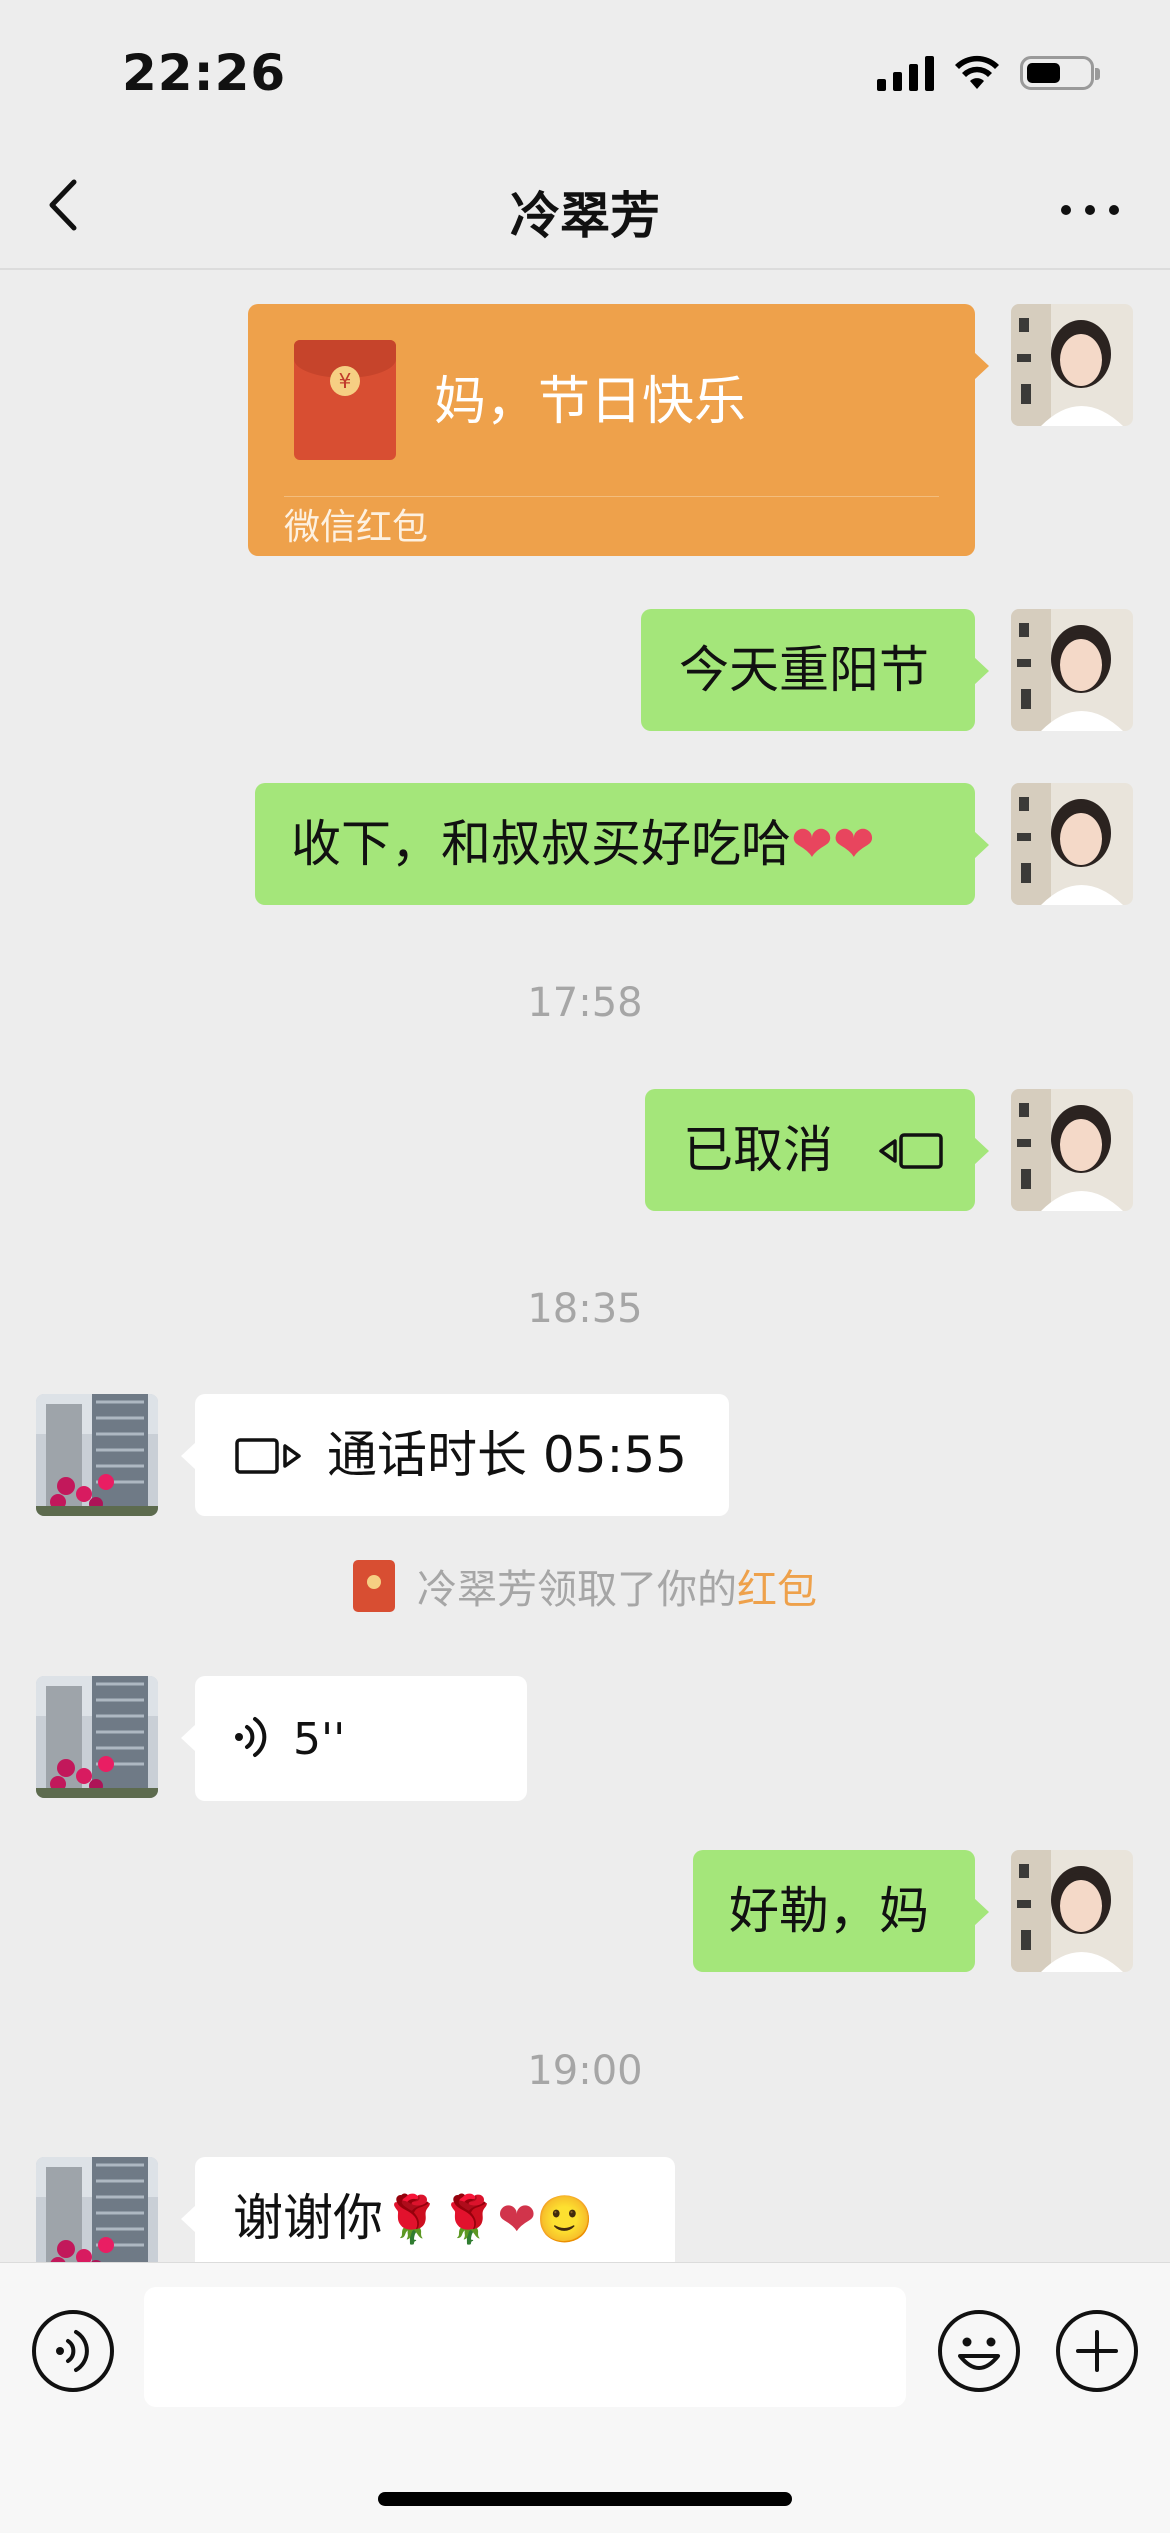 Image resolution: width=1170 pixels, height=2533 pixels. I want to click on voice-icon, so click(251, 1736).